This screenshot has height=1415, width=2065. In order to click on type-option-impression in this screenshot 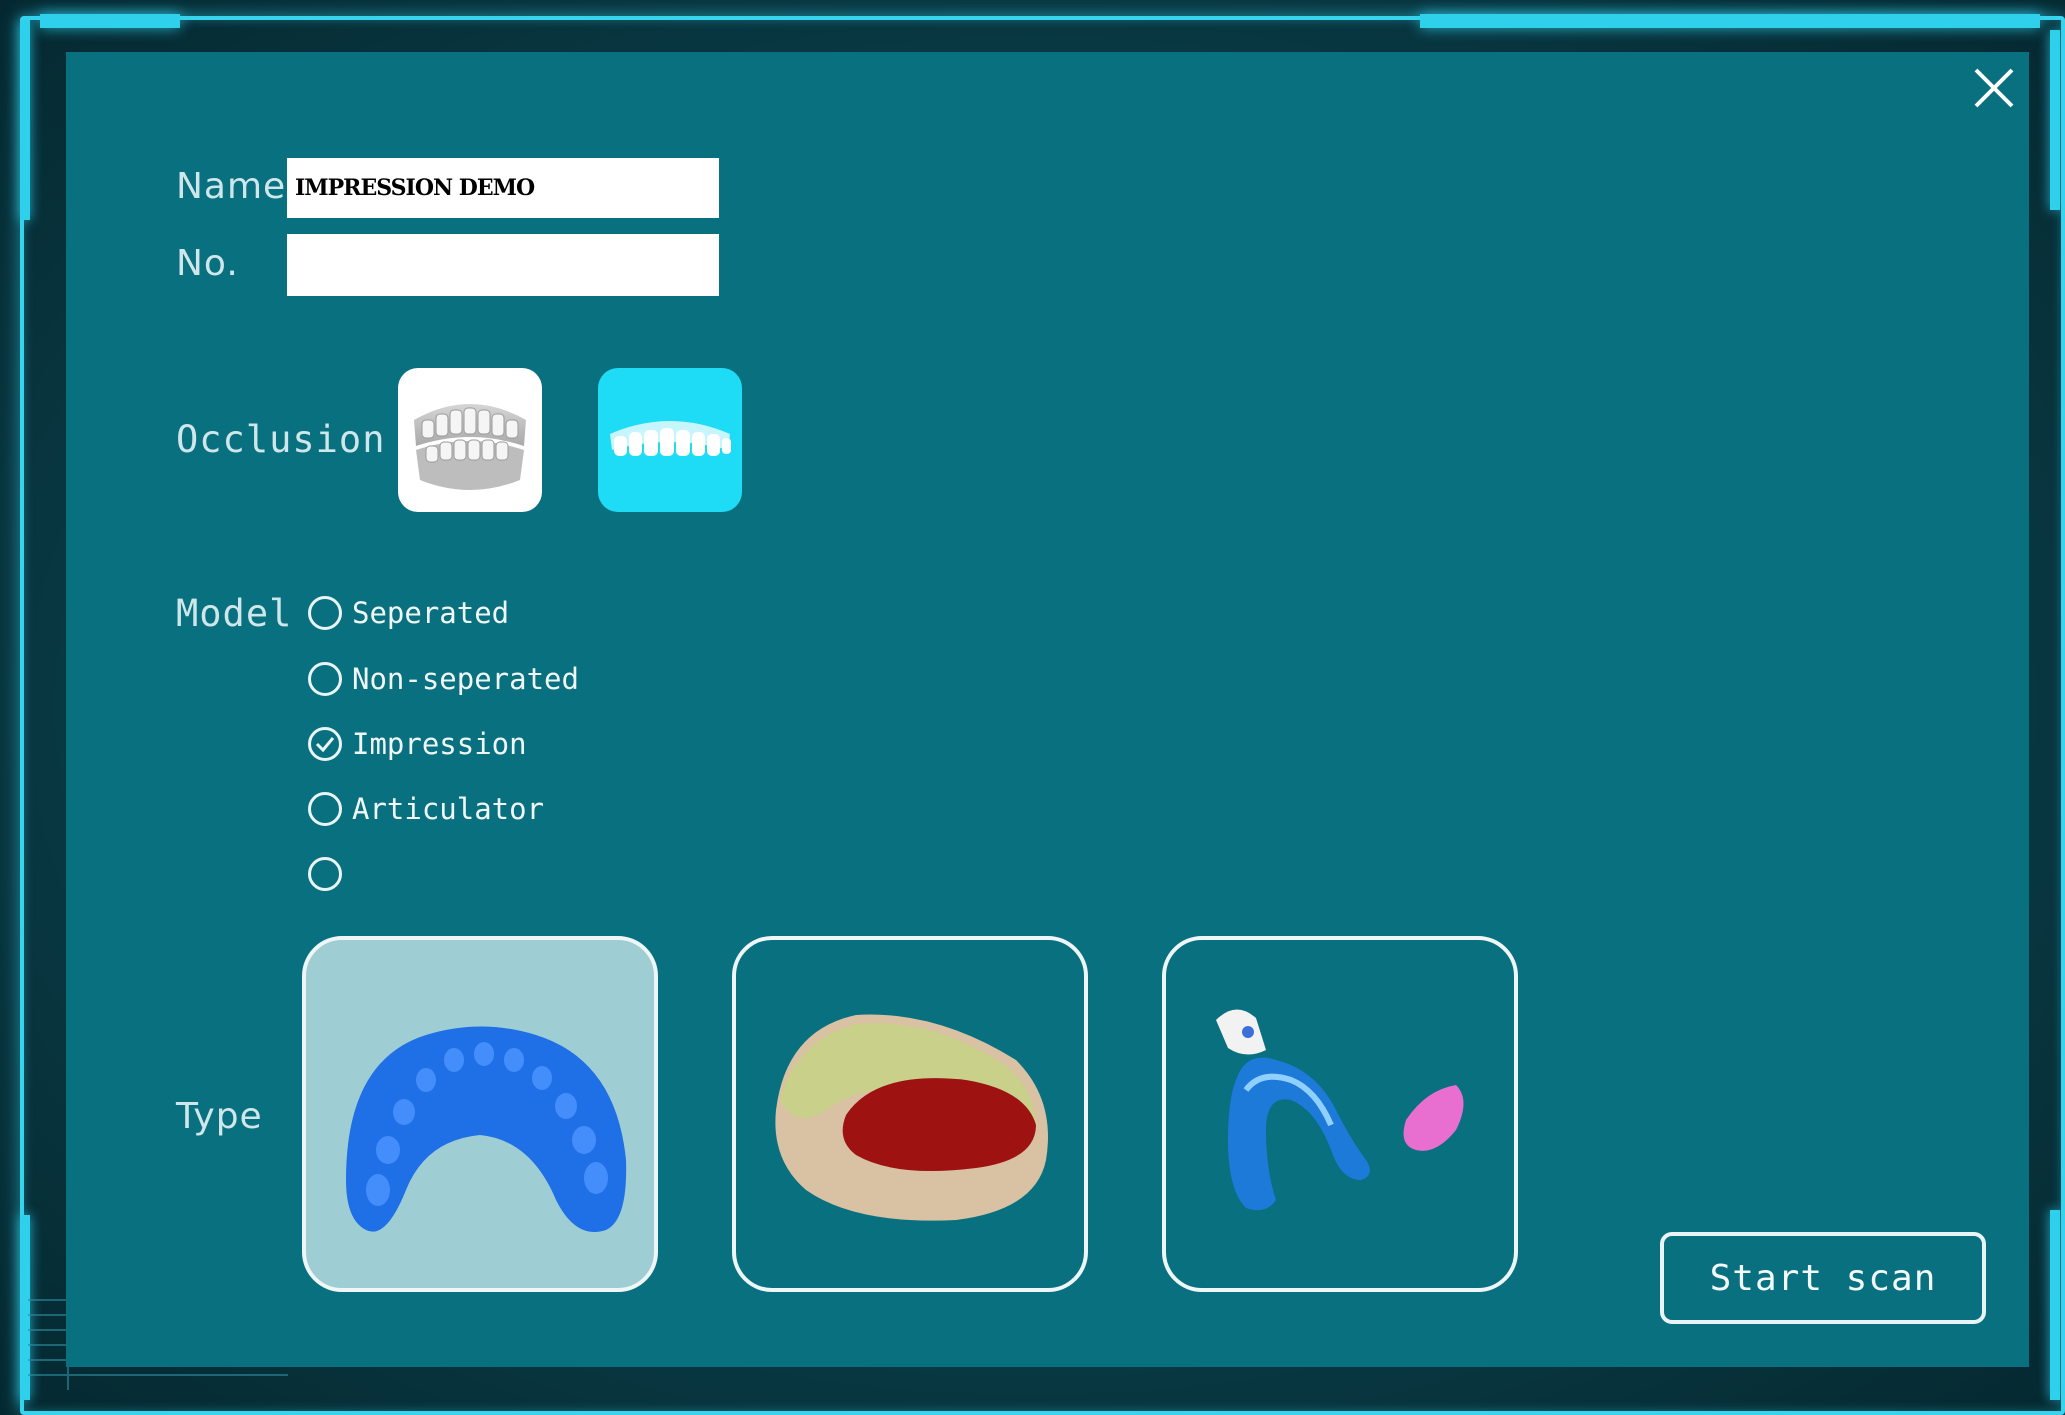, I will do `click(480, 1114)`.